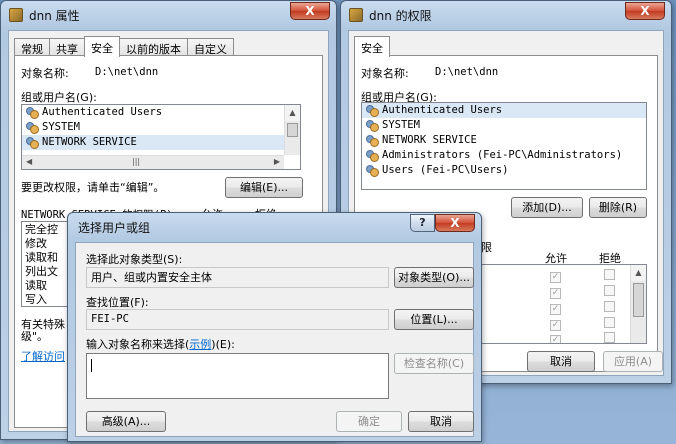  I want to click on group-label: 组或用户名(G):, so click(59, 97).